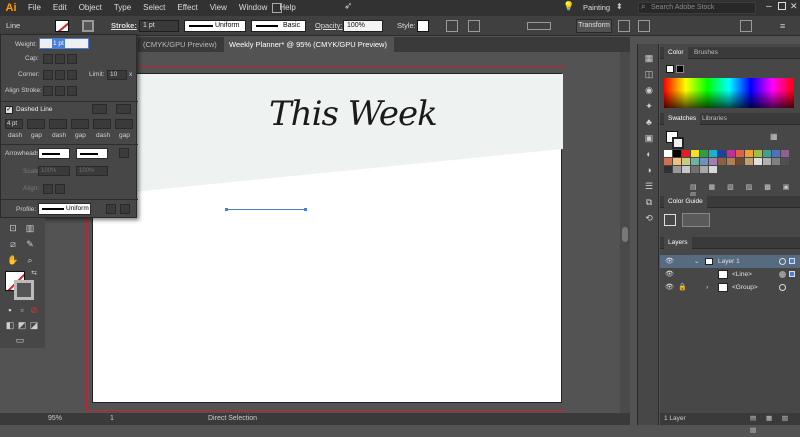 Image resolution: width=800 pixels, height=437 pixels. I want to click on tab-brushes: Brushes, so click(706, 53).